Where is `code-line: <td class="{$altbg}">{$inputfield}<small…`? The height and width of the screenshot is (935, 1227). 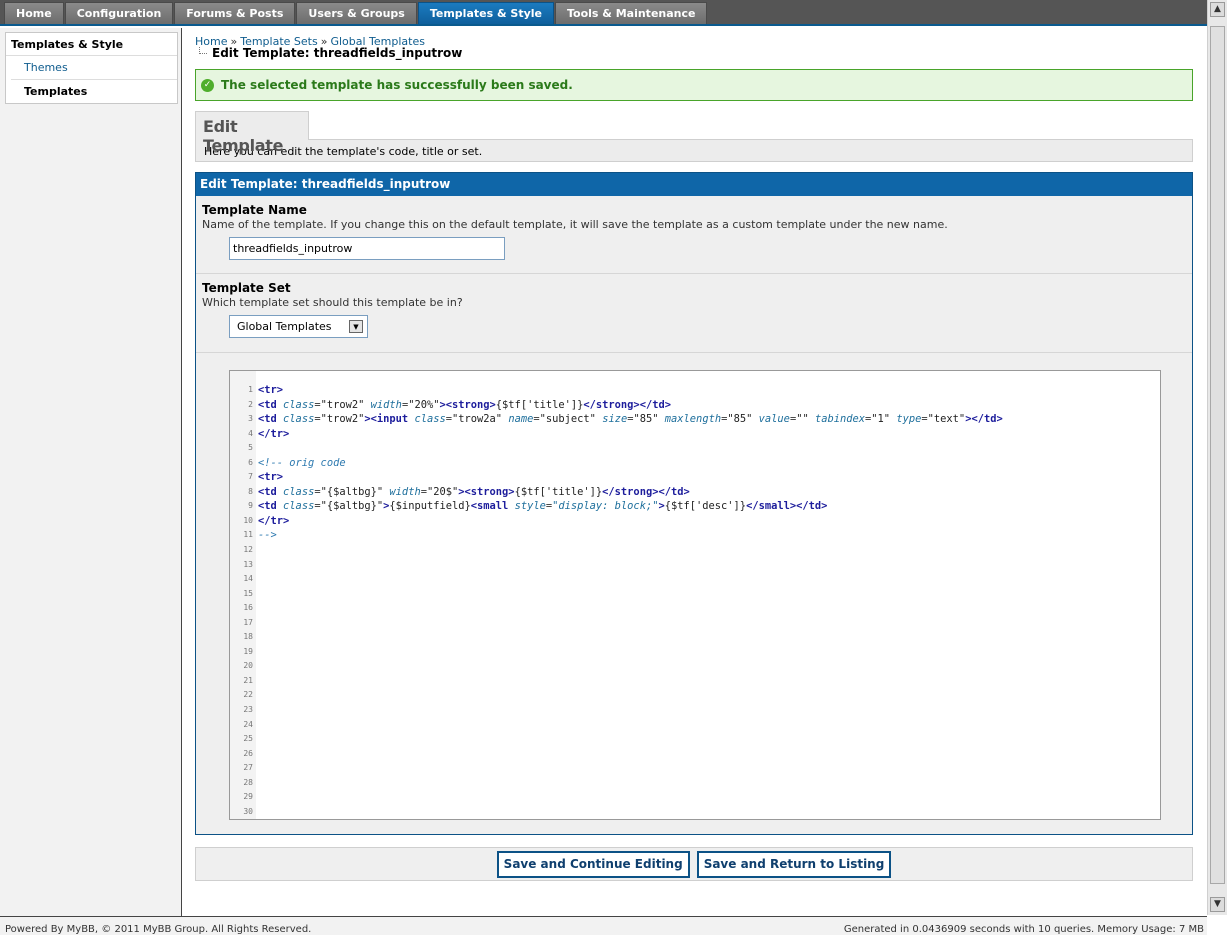
code-line: <td class="{$altbg}">{$inputfield}<small… is located at coordinates (543, 506).